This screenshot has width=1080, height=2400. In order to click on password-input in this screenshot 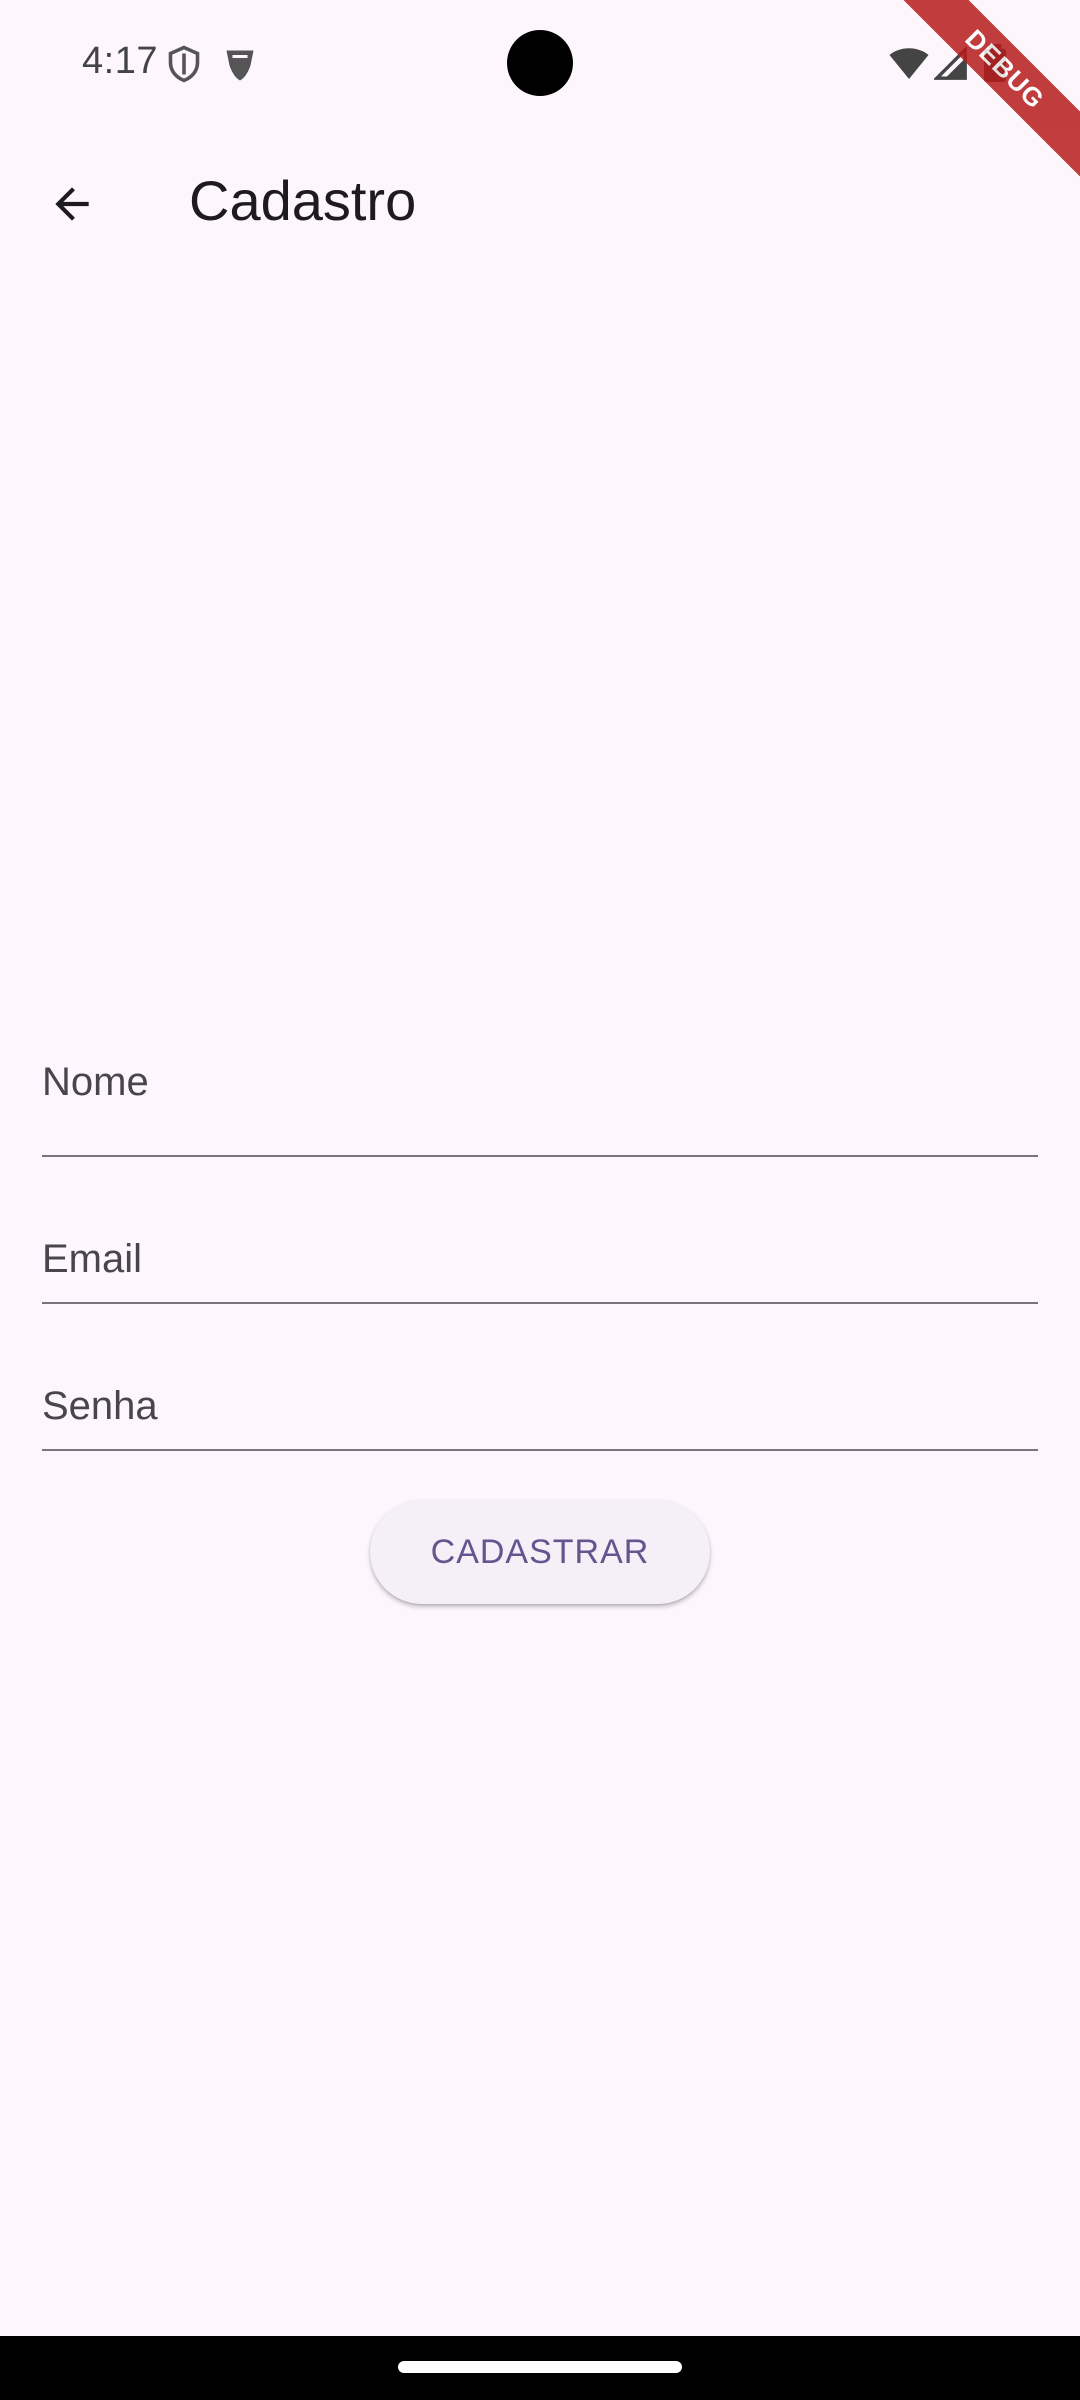, I will do `click(540, 1406)`.